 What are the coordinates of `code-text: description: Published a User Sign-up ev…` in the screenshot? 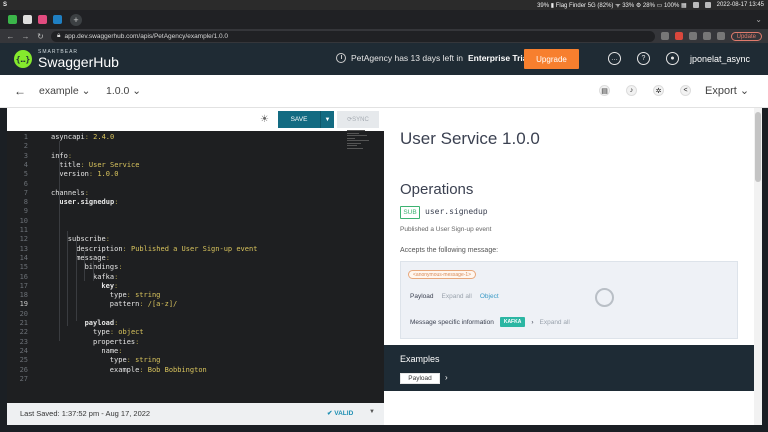 It's located at (167, 248).